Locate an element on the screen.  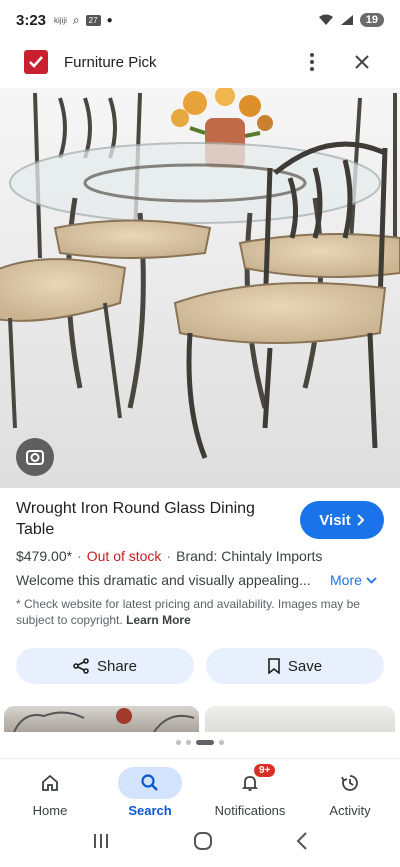
nav-notifications: 9+ Notifications is located at coordinates (250, 789).